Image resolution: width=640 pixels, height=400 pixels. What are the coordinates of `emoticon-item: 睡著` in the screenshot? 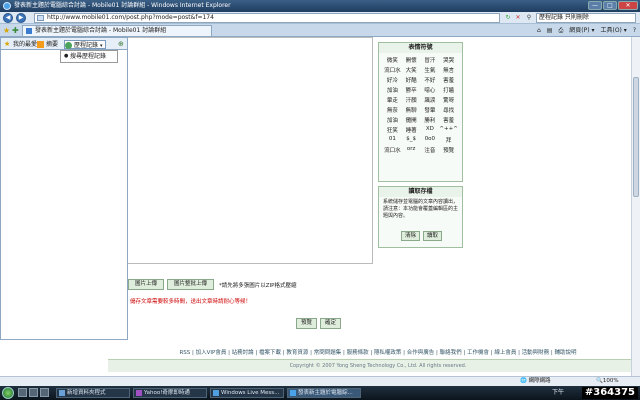 It's located at (411, 130).